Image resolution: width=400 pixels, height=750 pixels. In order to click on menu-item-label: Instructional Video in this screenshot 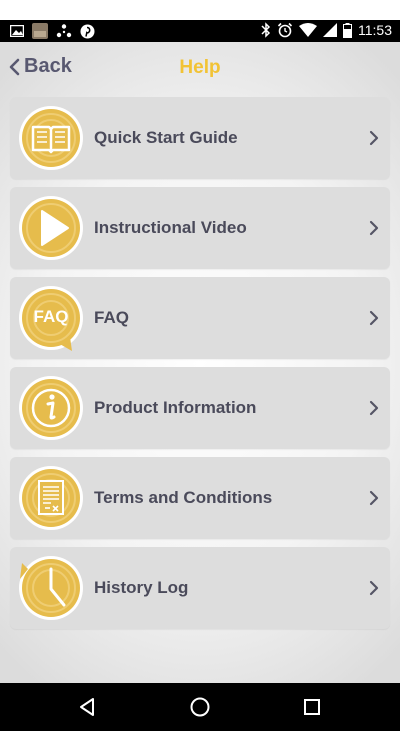, I will do `click(170, 227)`.